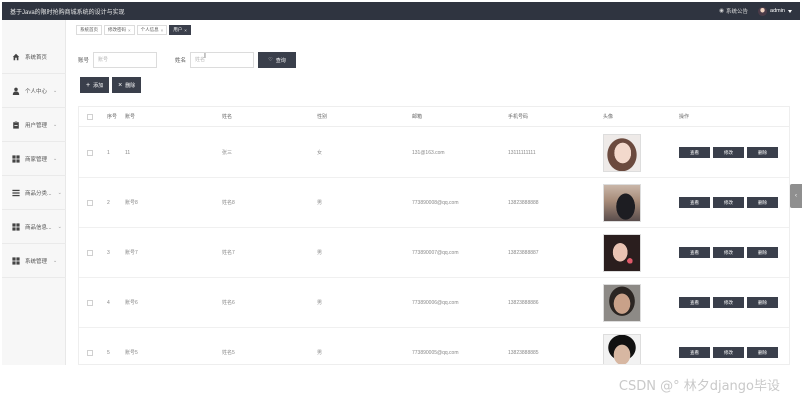 Image resolution: width=802 pixels, height=401 pixels. Describe the element at coordinates (119, 30) in the screenshot. I see `tab-change-password: 修改密码 ×` at that location.